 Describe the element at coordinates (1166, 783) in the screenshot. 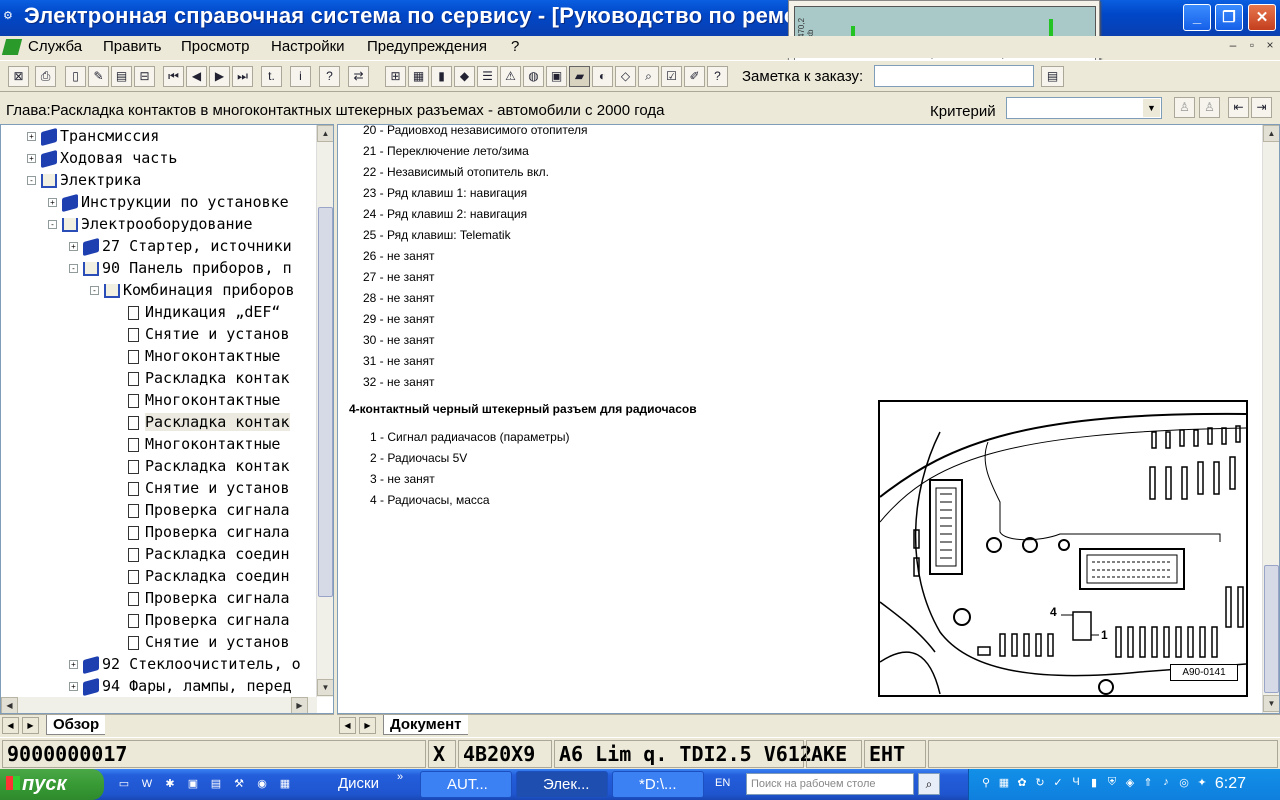

I see `speaker-icon: ♪` at that location.